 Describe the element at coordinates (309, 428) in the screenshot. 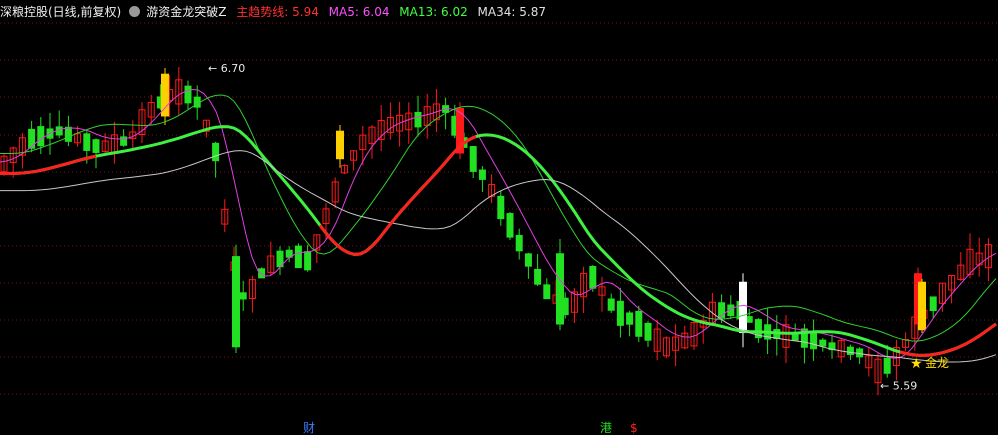

I see `bottom-label-0: 财` at that location.